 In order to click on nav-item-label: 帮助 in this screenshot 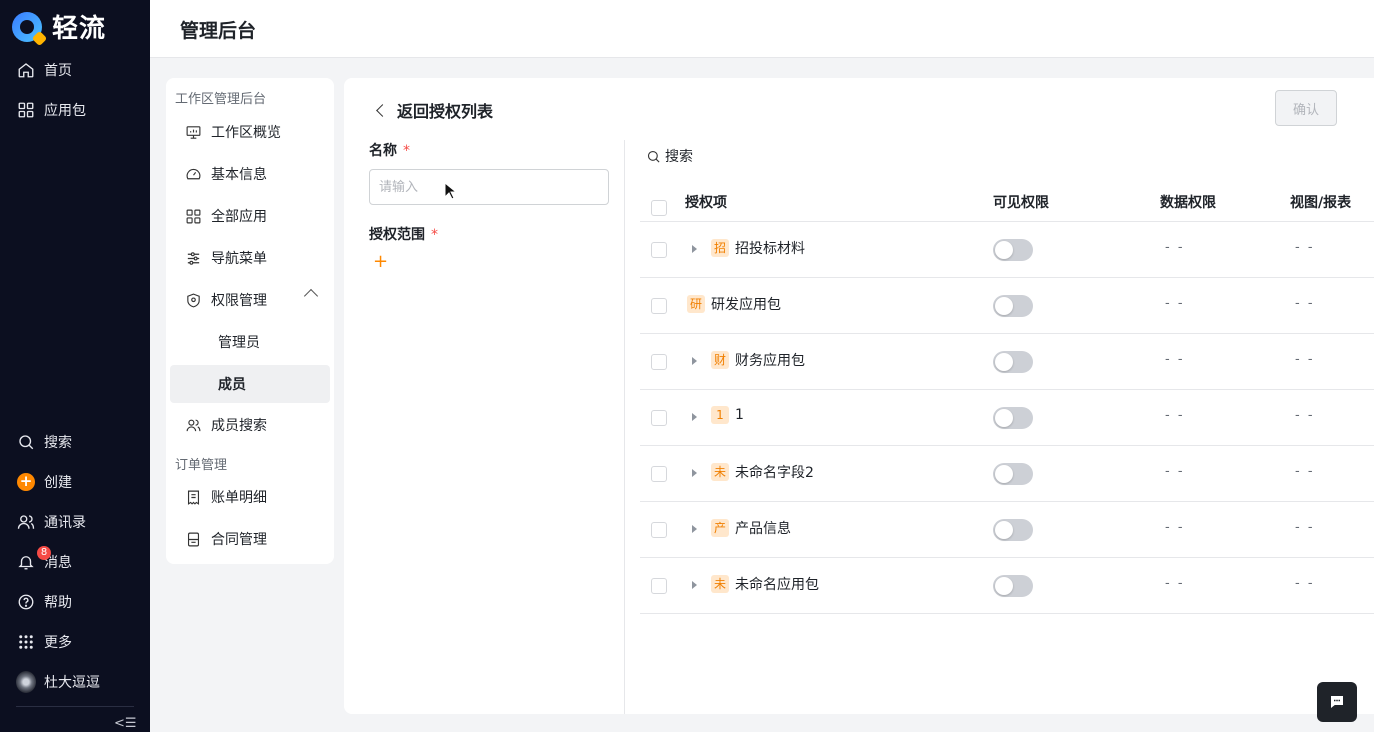, I will do `click(58, 603)`.